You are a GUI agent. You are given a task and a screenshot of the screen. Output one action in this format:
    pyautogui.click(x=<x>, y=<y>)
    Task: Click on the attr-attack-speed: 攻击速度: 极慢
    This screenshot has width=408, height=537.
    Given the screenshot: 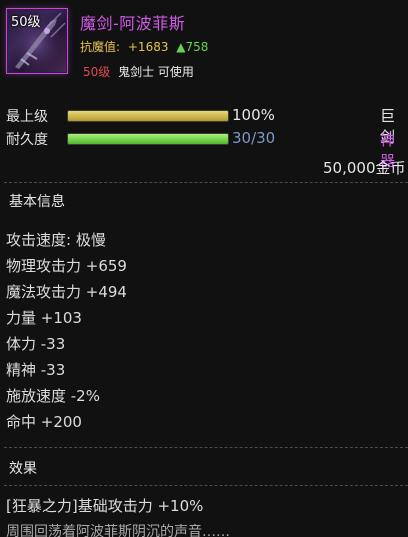 What is the action you would take?
    pyautogui.click(x=56, y=240)
    